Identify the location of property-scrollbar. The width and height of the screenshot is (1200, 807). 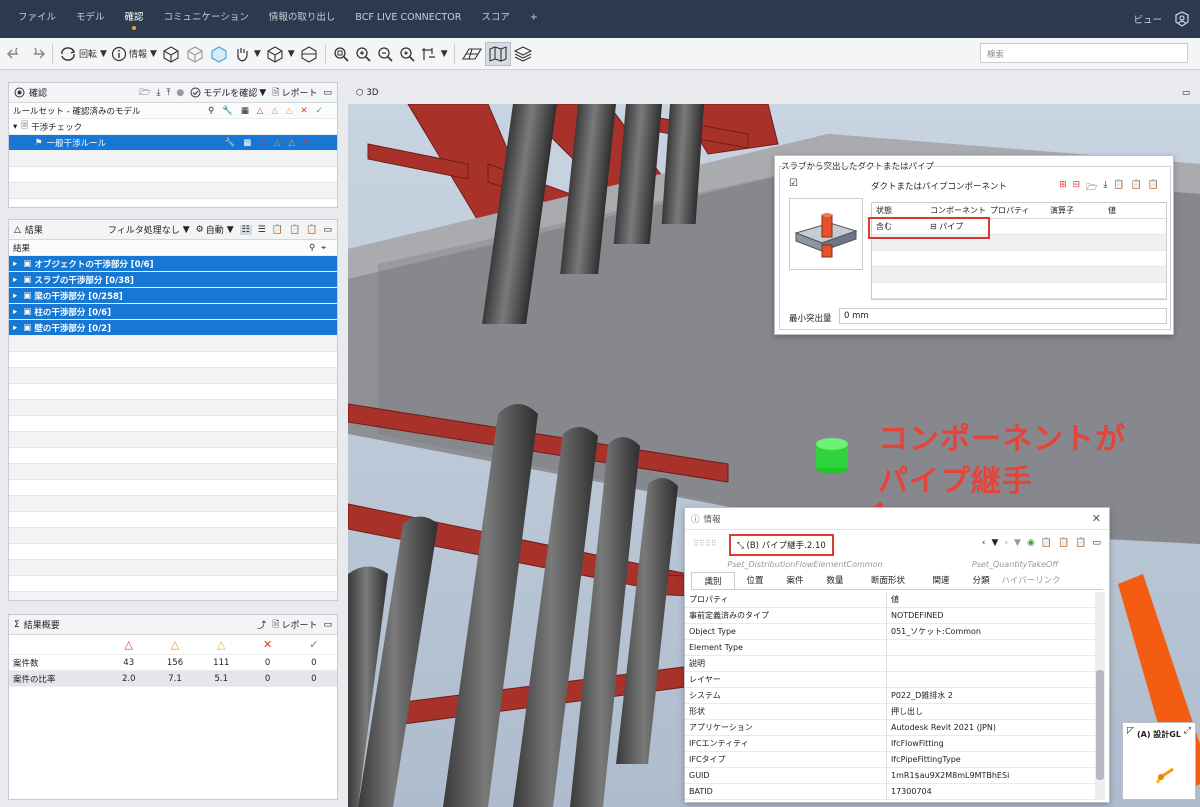
(1100, 696).